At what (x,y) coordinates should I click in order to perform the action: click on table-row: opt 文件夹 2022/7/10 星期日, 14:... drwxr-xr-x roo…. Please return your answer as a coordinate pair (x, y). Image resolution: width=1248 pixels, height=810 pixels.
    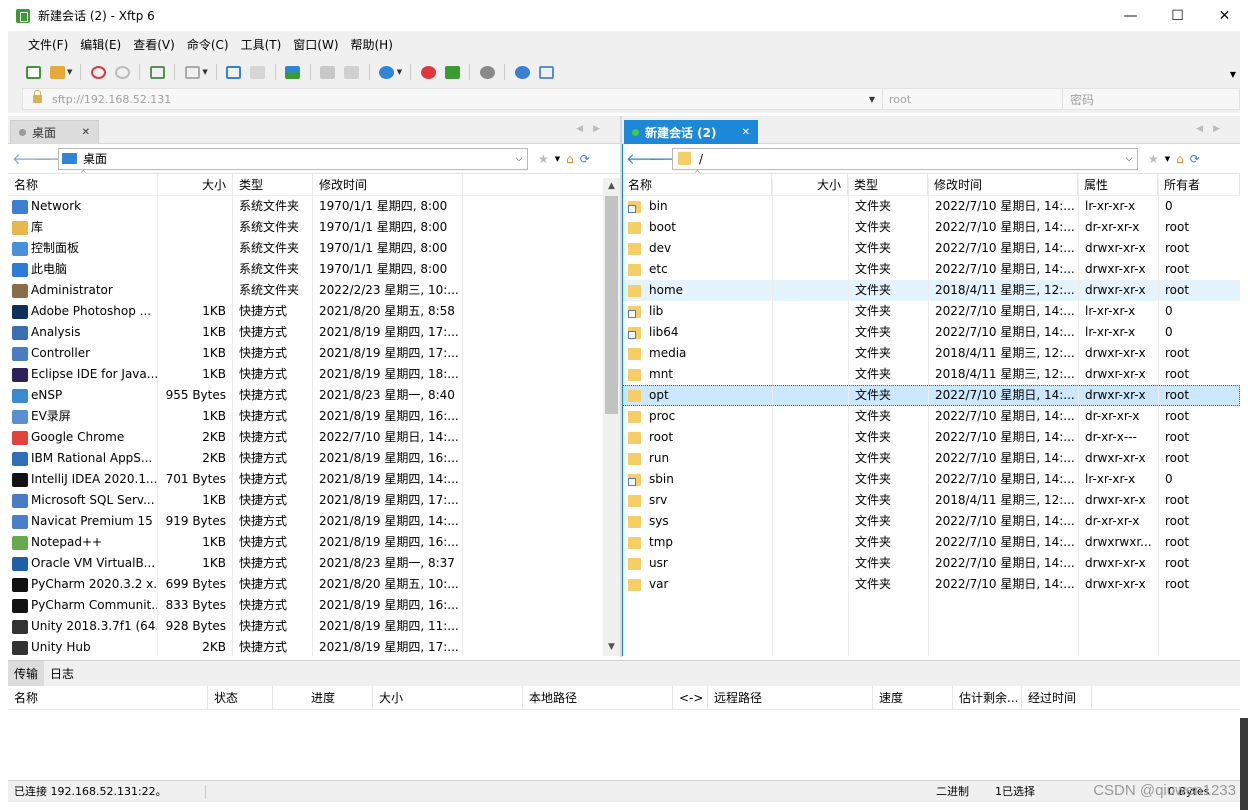
    Looking at the image, I should click on (931, 395).